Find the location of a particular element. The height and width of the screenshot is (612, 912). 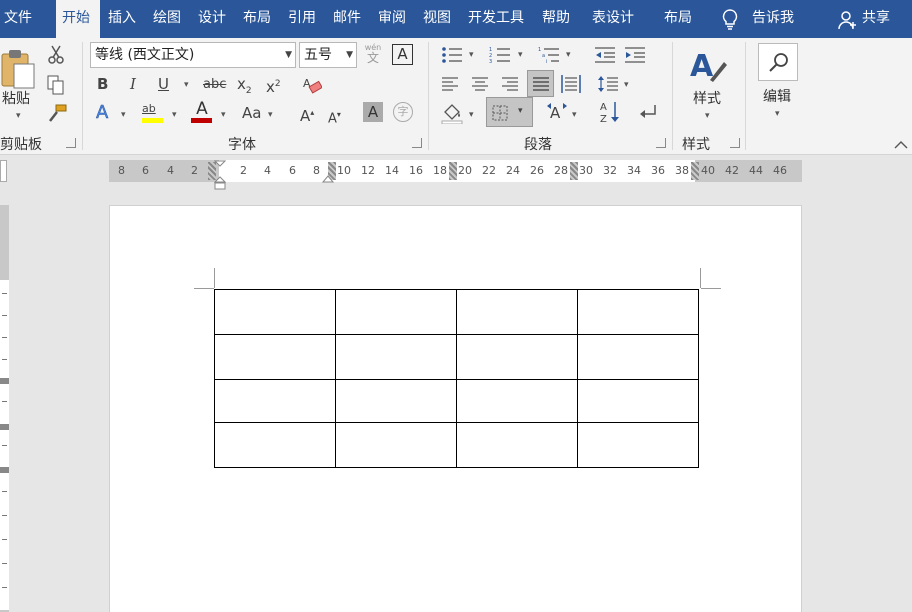

font-name-combo: 等线 (西文正文) ▼ is located at coordinates (193, 55).